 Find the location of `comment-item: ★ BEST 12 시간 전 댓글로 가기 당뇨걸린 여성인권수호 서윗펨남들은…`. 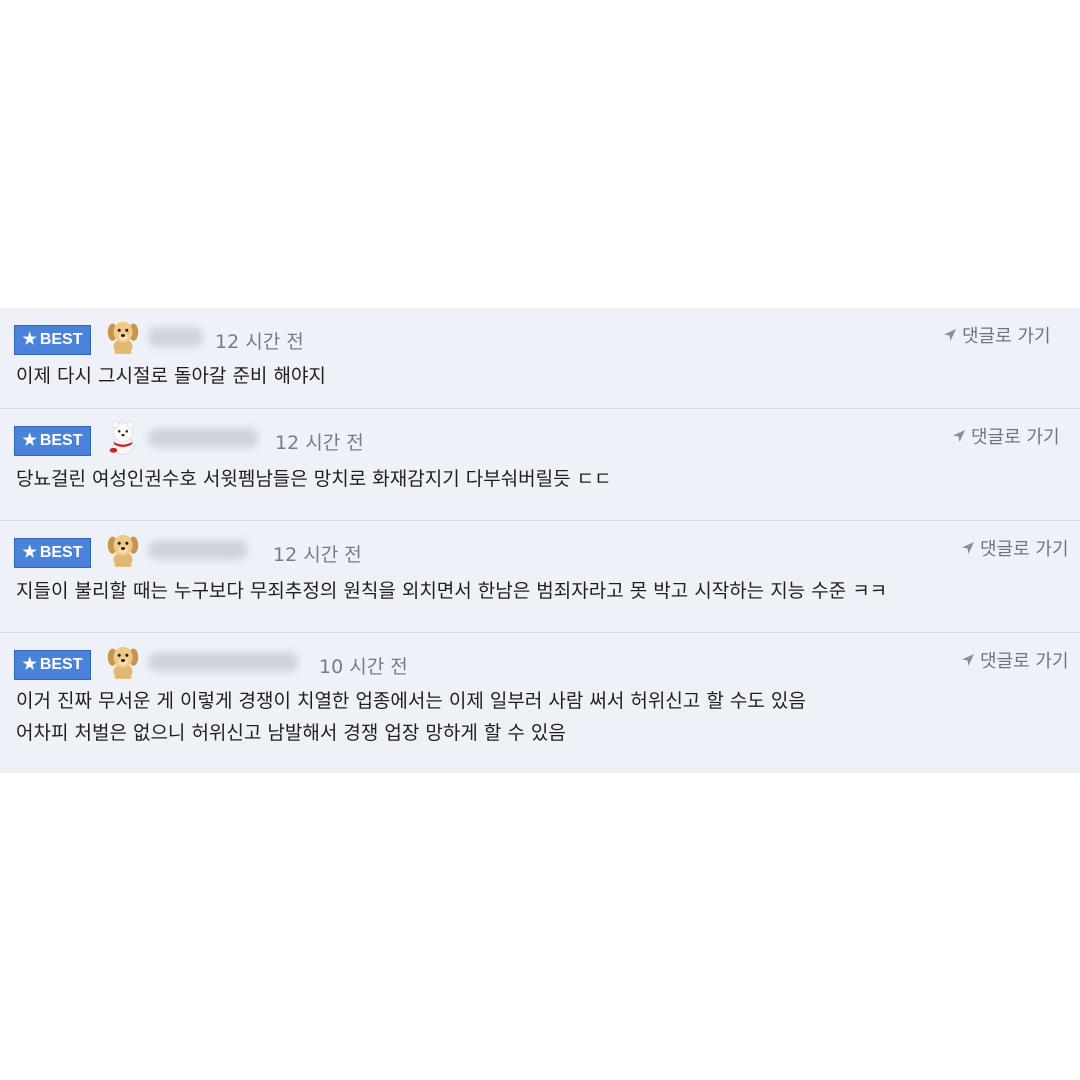

comment-item: ★ BEST 12 시간 전 댓글로 가기 당뇨걸린 여성인권수호 서윗펨남들은… is located at coordinates (540, 465).